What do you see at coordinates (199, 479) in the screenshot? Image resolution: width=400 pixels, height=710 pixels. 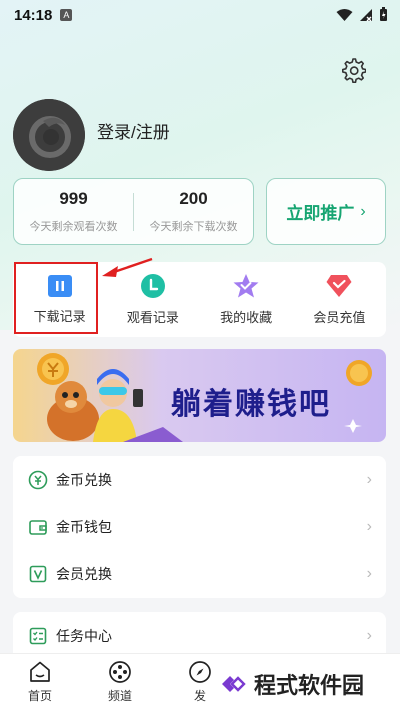 I see `menu-item-coin-exchange: 金币兑换 ›` at bounding box center [199, 479].